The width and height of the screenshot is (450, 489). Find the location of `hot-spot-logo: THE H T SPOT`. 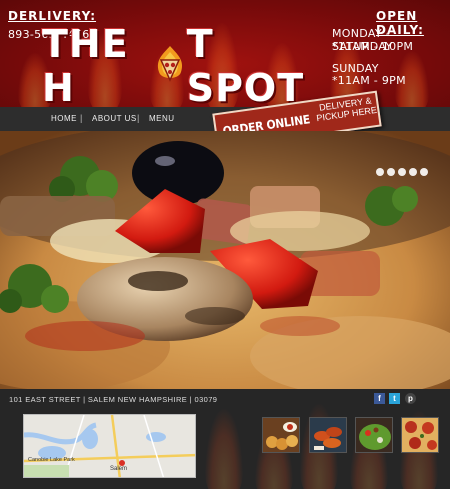

hot-spot-logo: THE H T SPOT is located at coordinates (180, 64).